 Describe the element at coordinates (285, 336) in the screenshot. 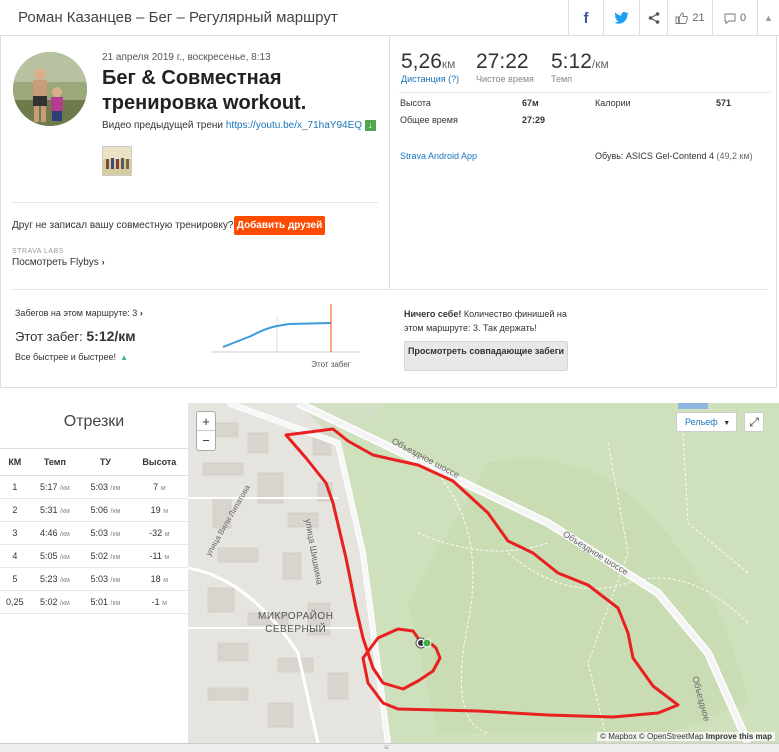

I see `route-progress-chart: Этот забег` at that location.